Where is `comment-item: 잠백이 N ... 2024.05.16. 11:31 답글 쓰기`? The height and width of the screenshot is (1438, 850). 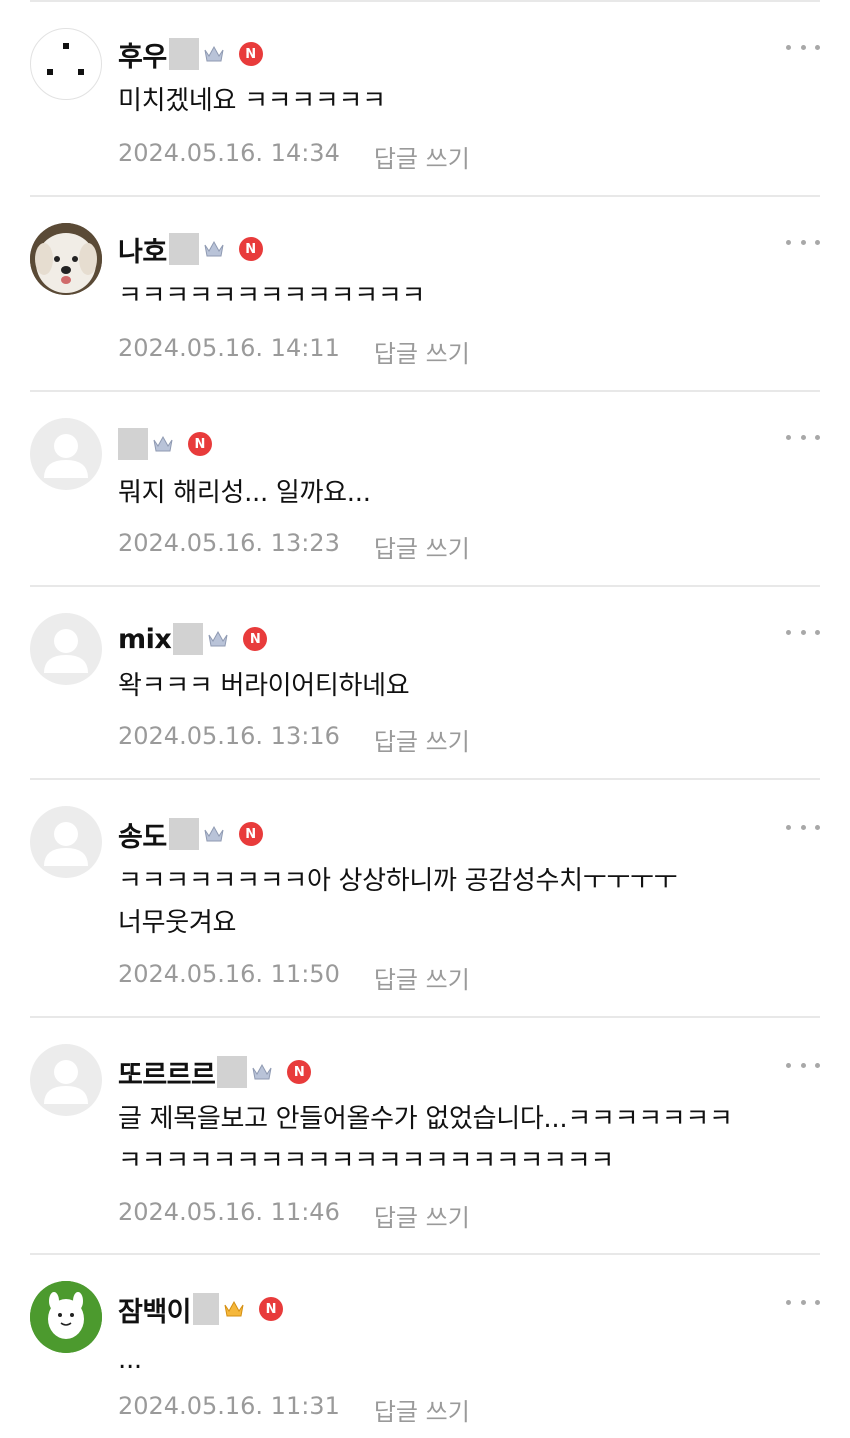
comment-item: 잠백이 N ... 2024.05.16. 11:31 답글 쓰기 is located at coordinates (425, 1345).